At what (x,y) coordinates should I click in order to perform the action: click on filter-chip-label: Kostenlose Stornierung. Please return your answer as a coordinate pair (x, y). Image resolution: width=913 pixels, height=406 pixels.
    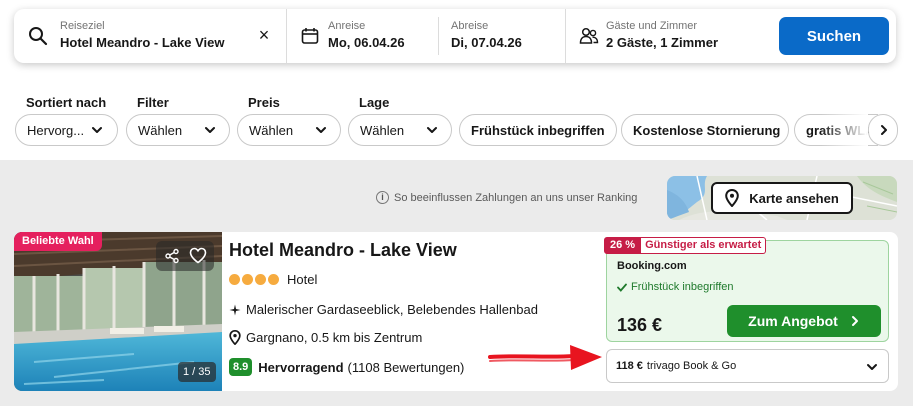
    Looking at the image, I should click on (707, 130).